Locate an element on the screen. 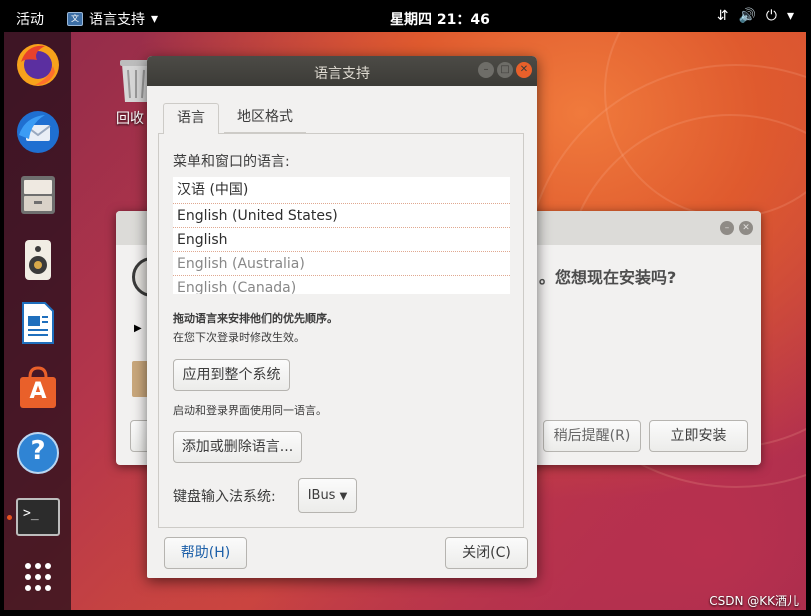 The width and height of the screenshot is (811, 616). help-icon: ? is located at coordinates (38, 453).